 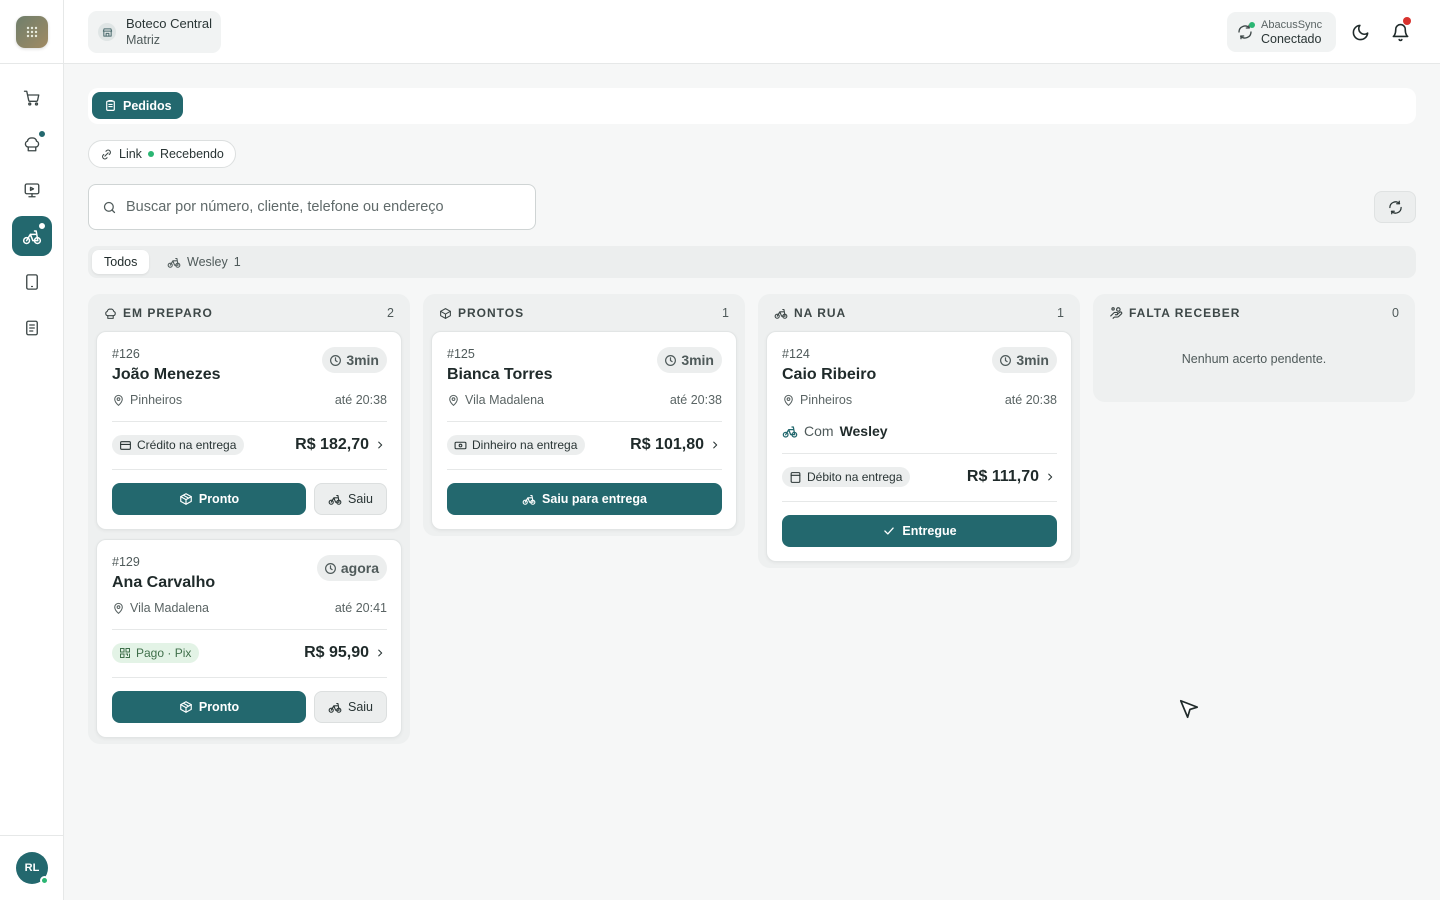 What do you see at coordinates (354, 360) in the screenshot?
I see `elapsed-time-badge: 3min` at bounding box center [354, 360].